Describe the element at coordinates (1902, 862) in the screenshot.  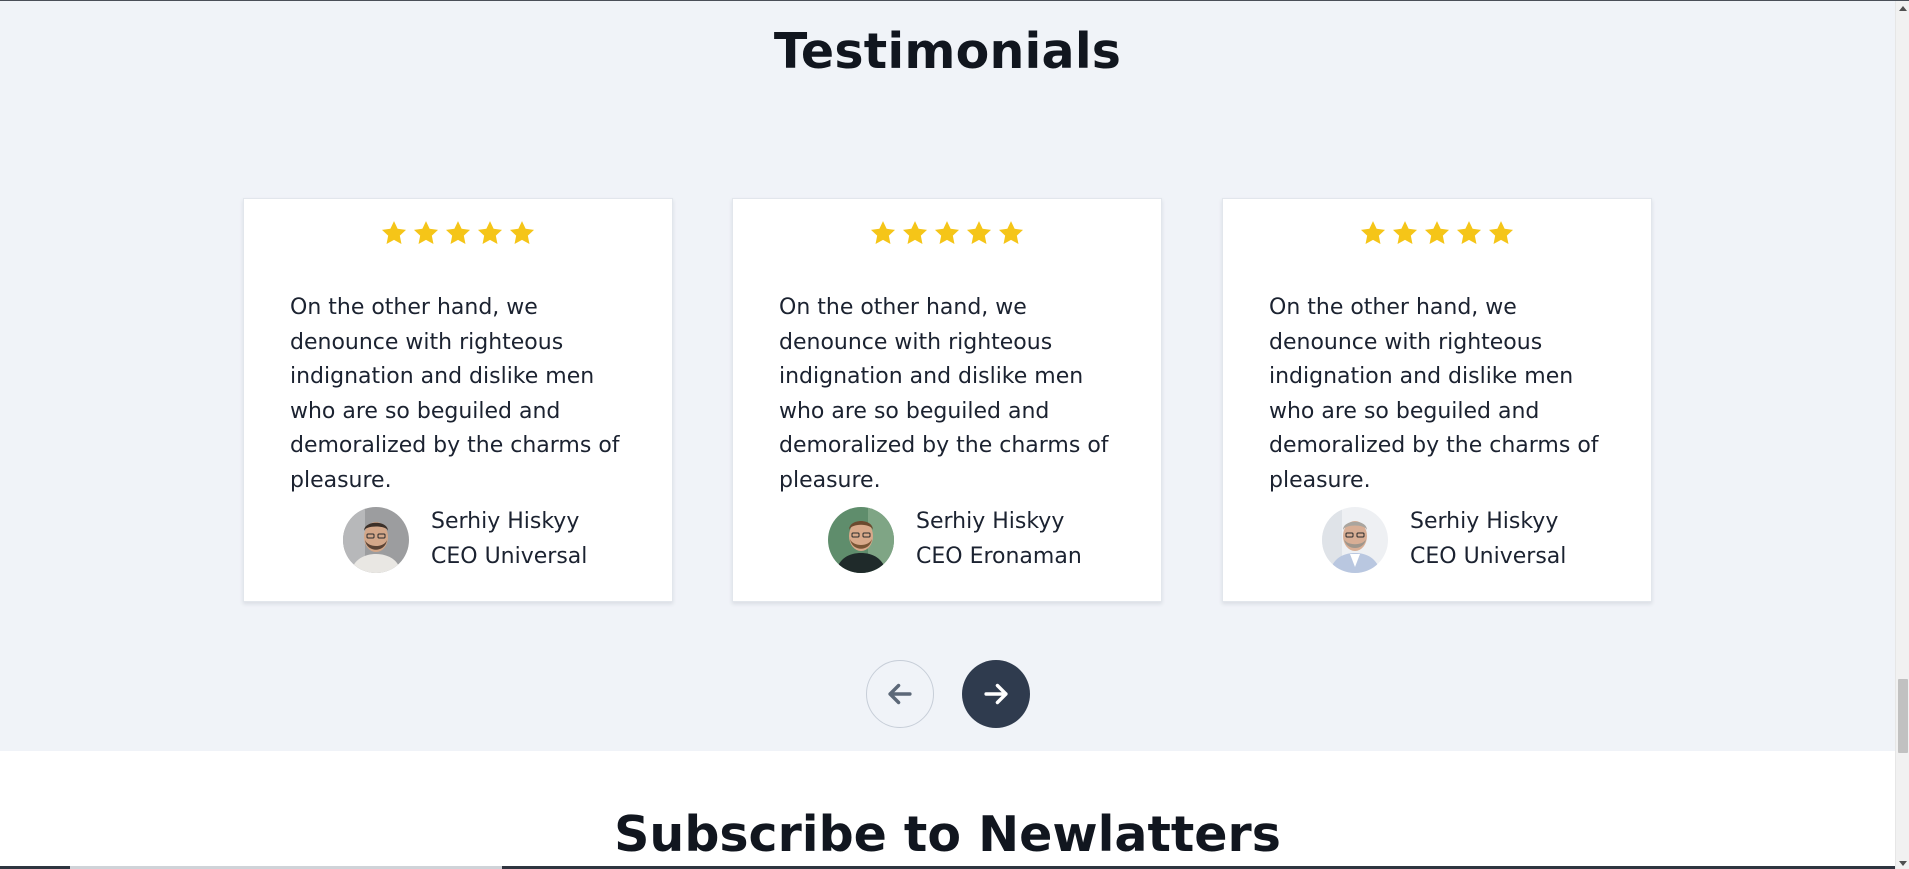
I see `scroll-down-icon` at that location.